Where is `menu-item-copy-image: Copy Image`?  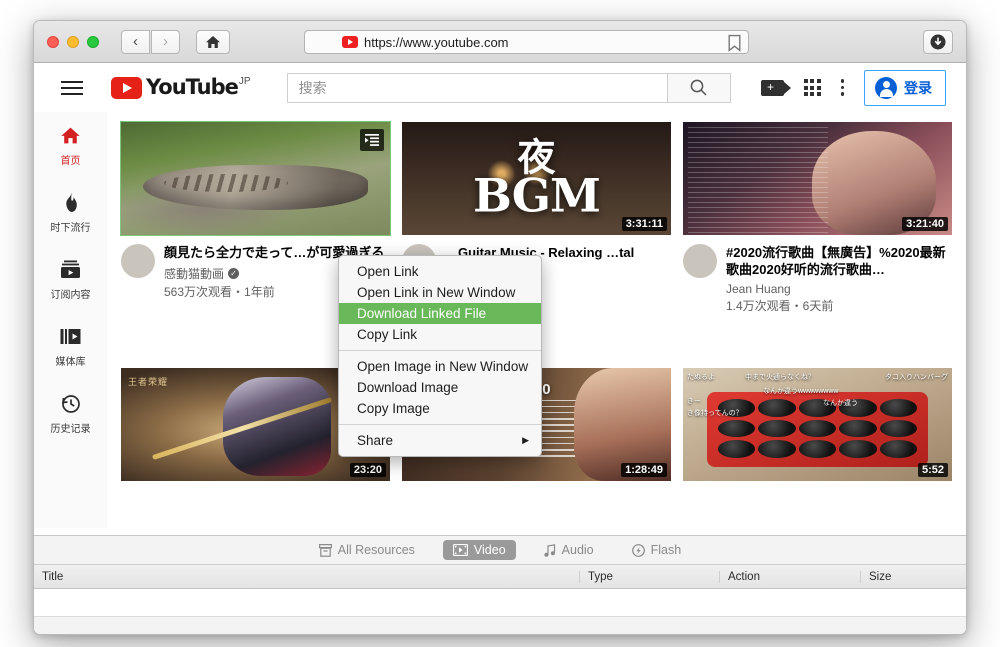
menu-item-copy-image: Copy Image is located at coordinates (440, 408).